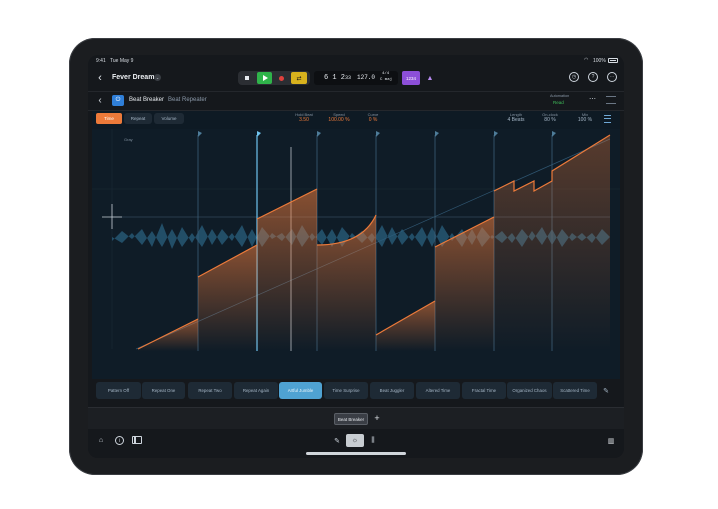  I want to click on tab-time: Time, so click(109, 118).